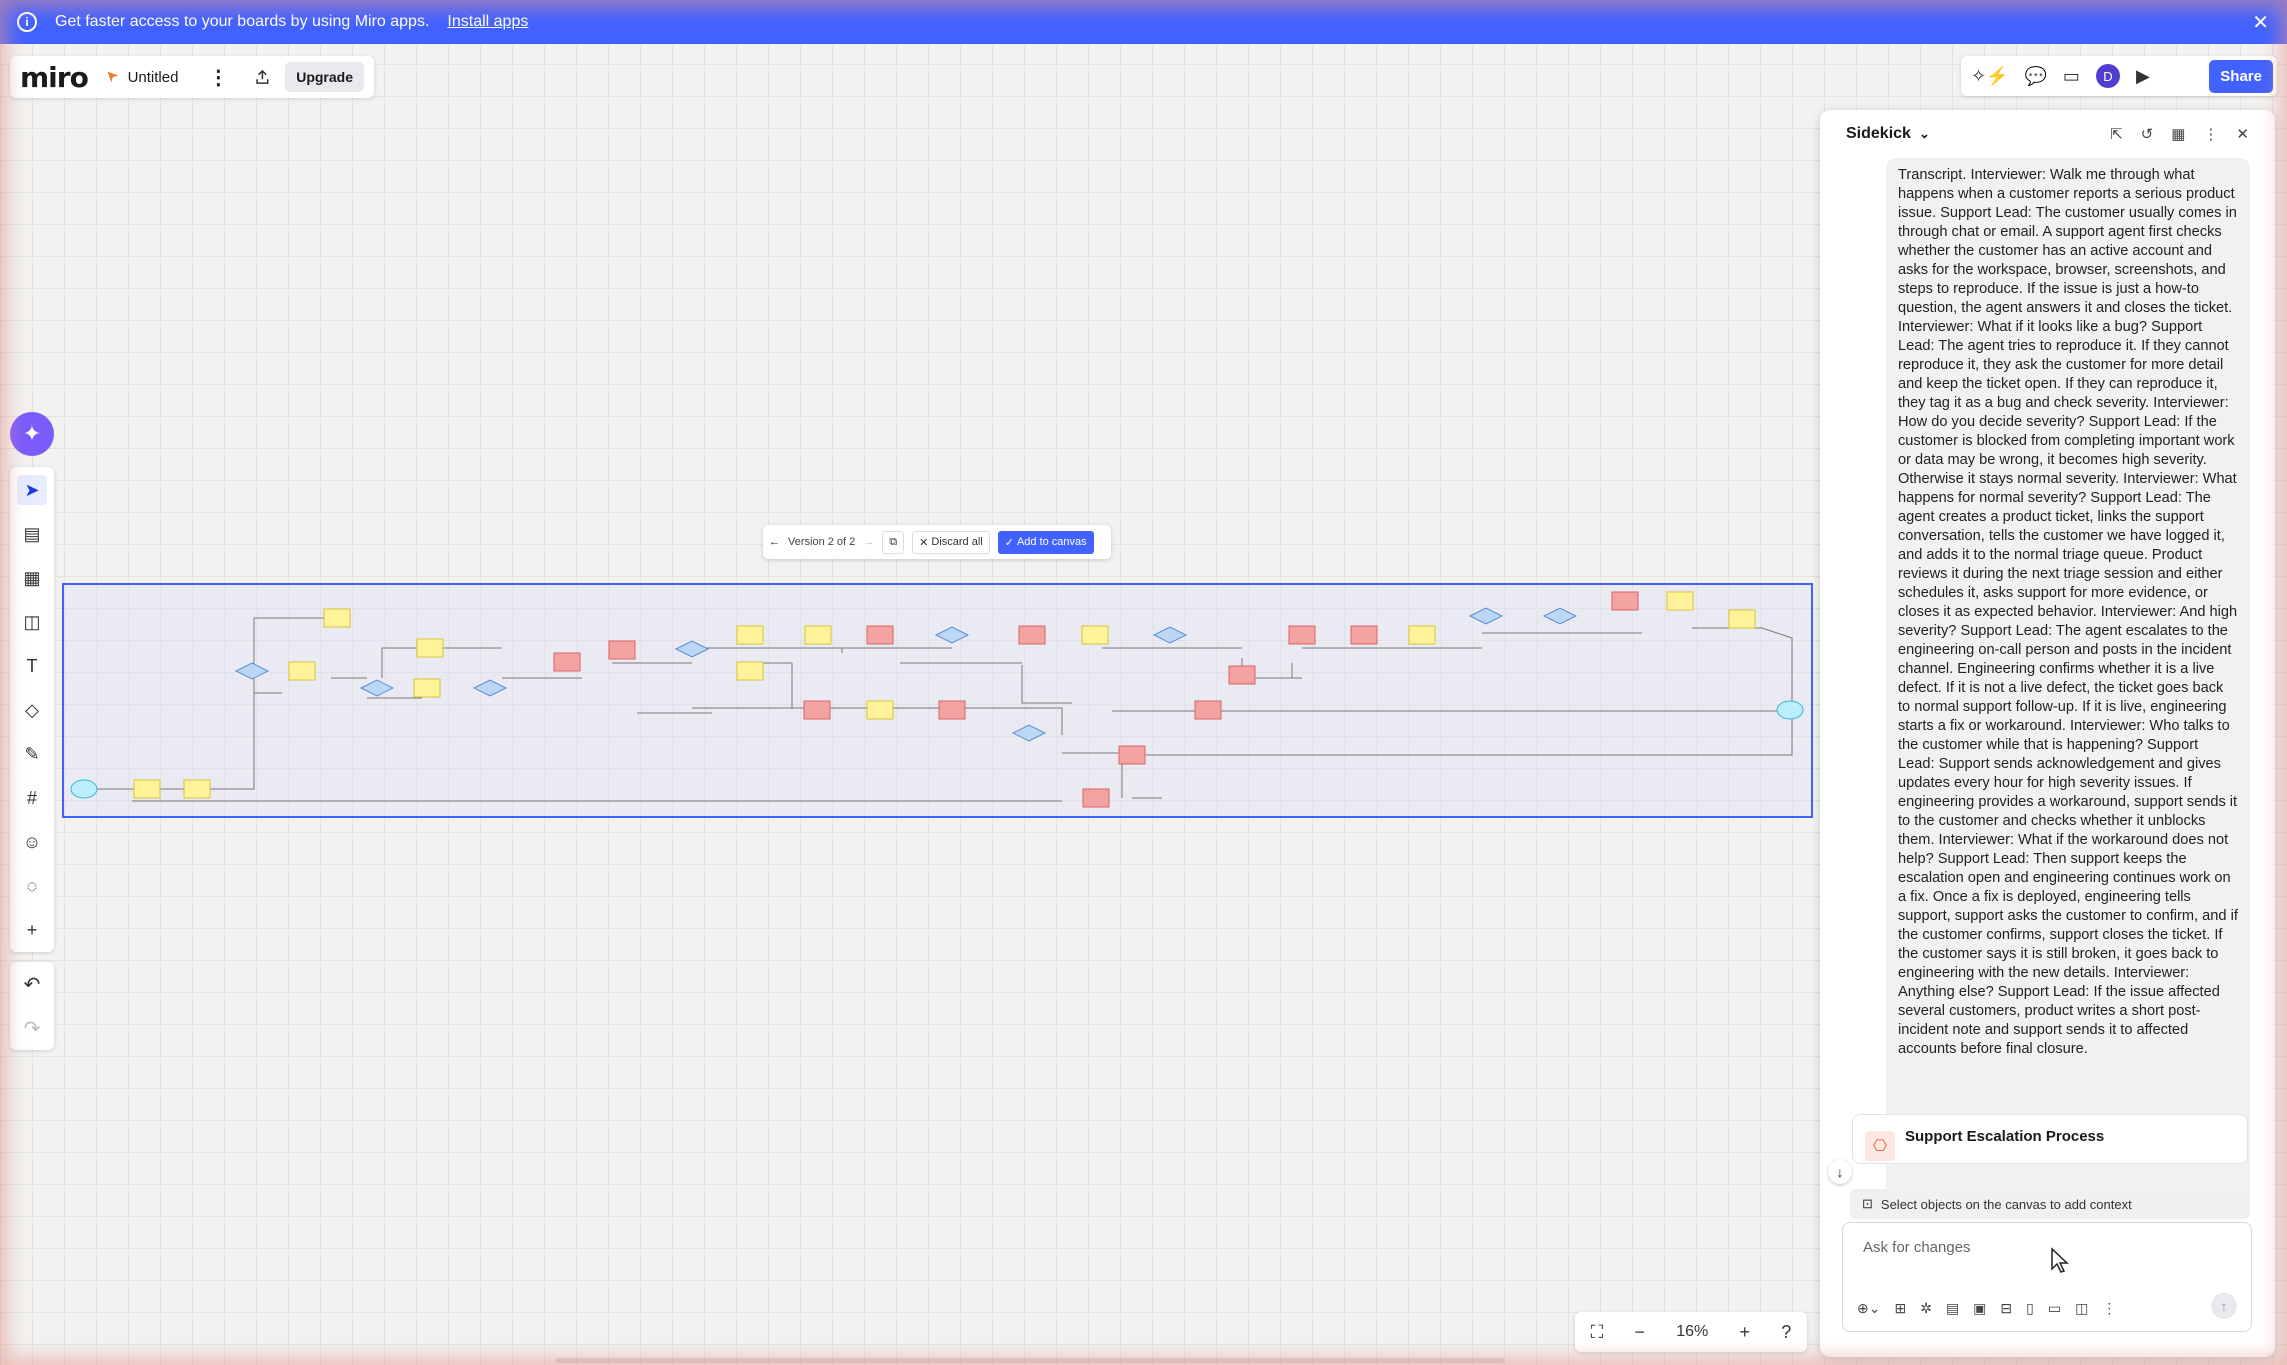 The height and width of the screenshot is (1365, 2287). Describe the element at coordinates (32, 622) in the screenshot. I see `sticky-note-tool-icon: ◫` at that location.